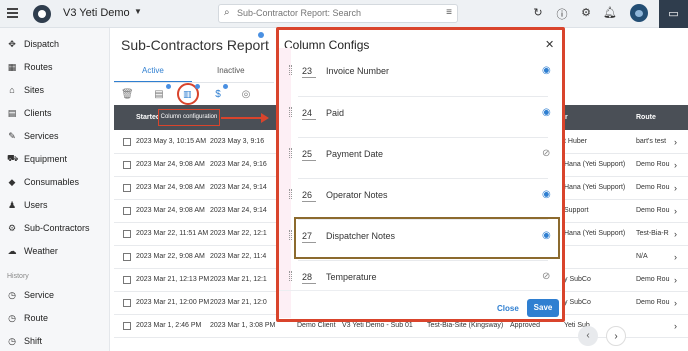 Image resolution: width=688 pixels, height=351 pixels. Describe the element at coordinates (355, 154) in the screenshot. I see `column-label: Payment Date` at that location.